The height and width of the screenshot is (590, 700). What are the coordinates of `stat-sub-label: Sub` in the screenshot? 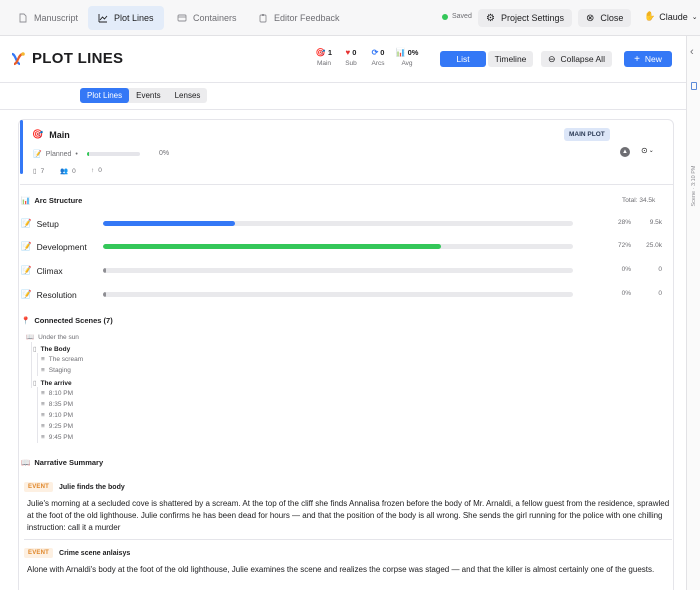 It's located at (351, 63).